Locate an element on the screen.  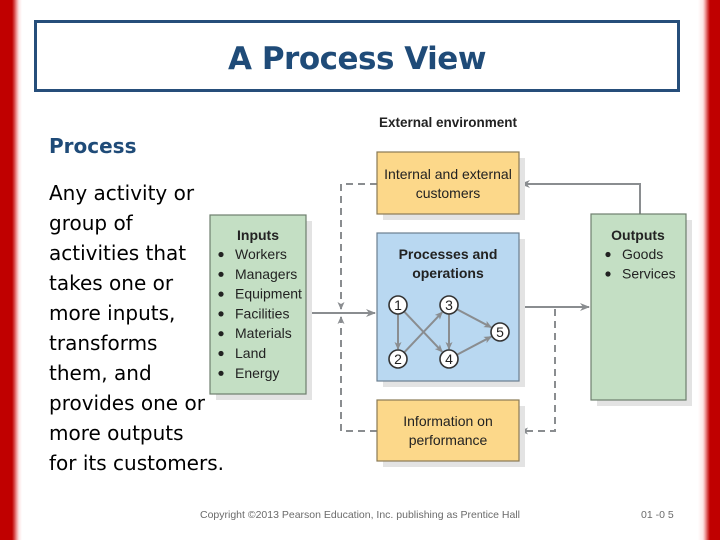
processes-label-line1: Processes and is located at coordinates (448, 254).